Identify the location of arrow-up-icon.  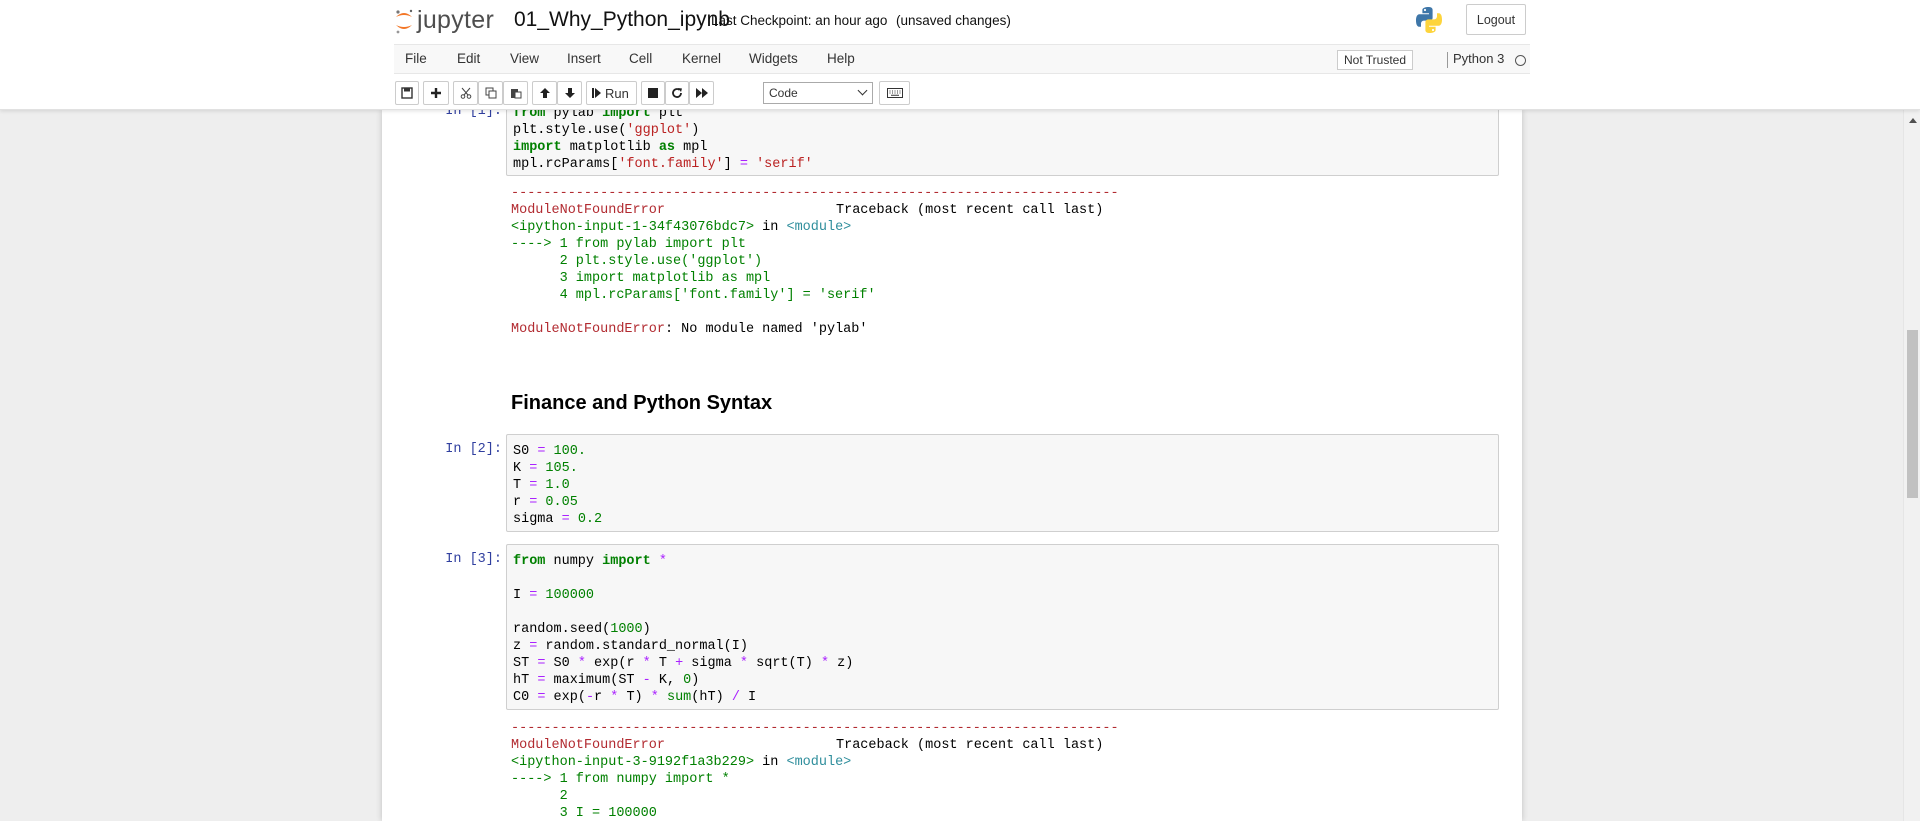
(545, 93).